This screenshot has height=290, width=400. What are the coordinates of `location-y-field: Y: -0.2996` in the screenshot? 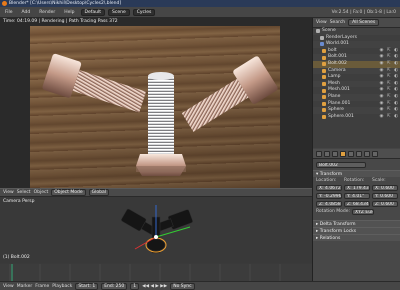 It's located at (329, 196).